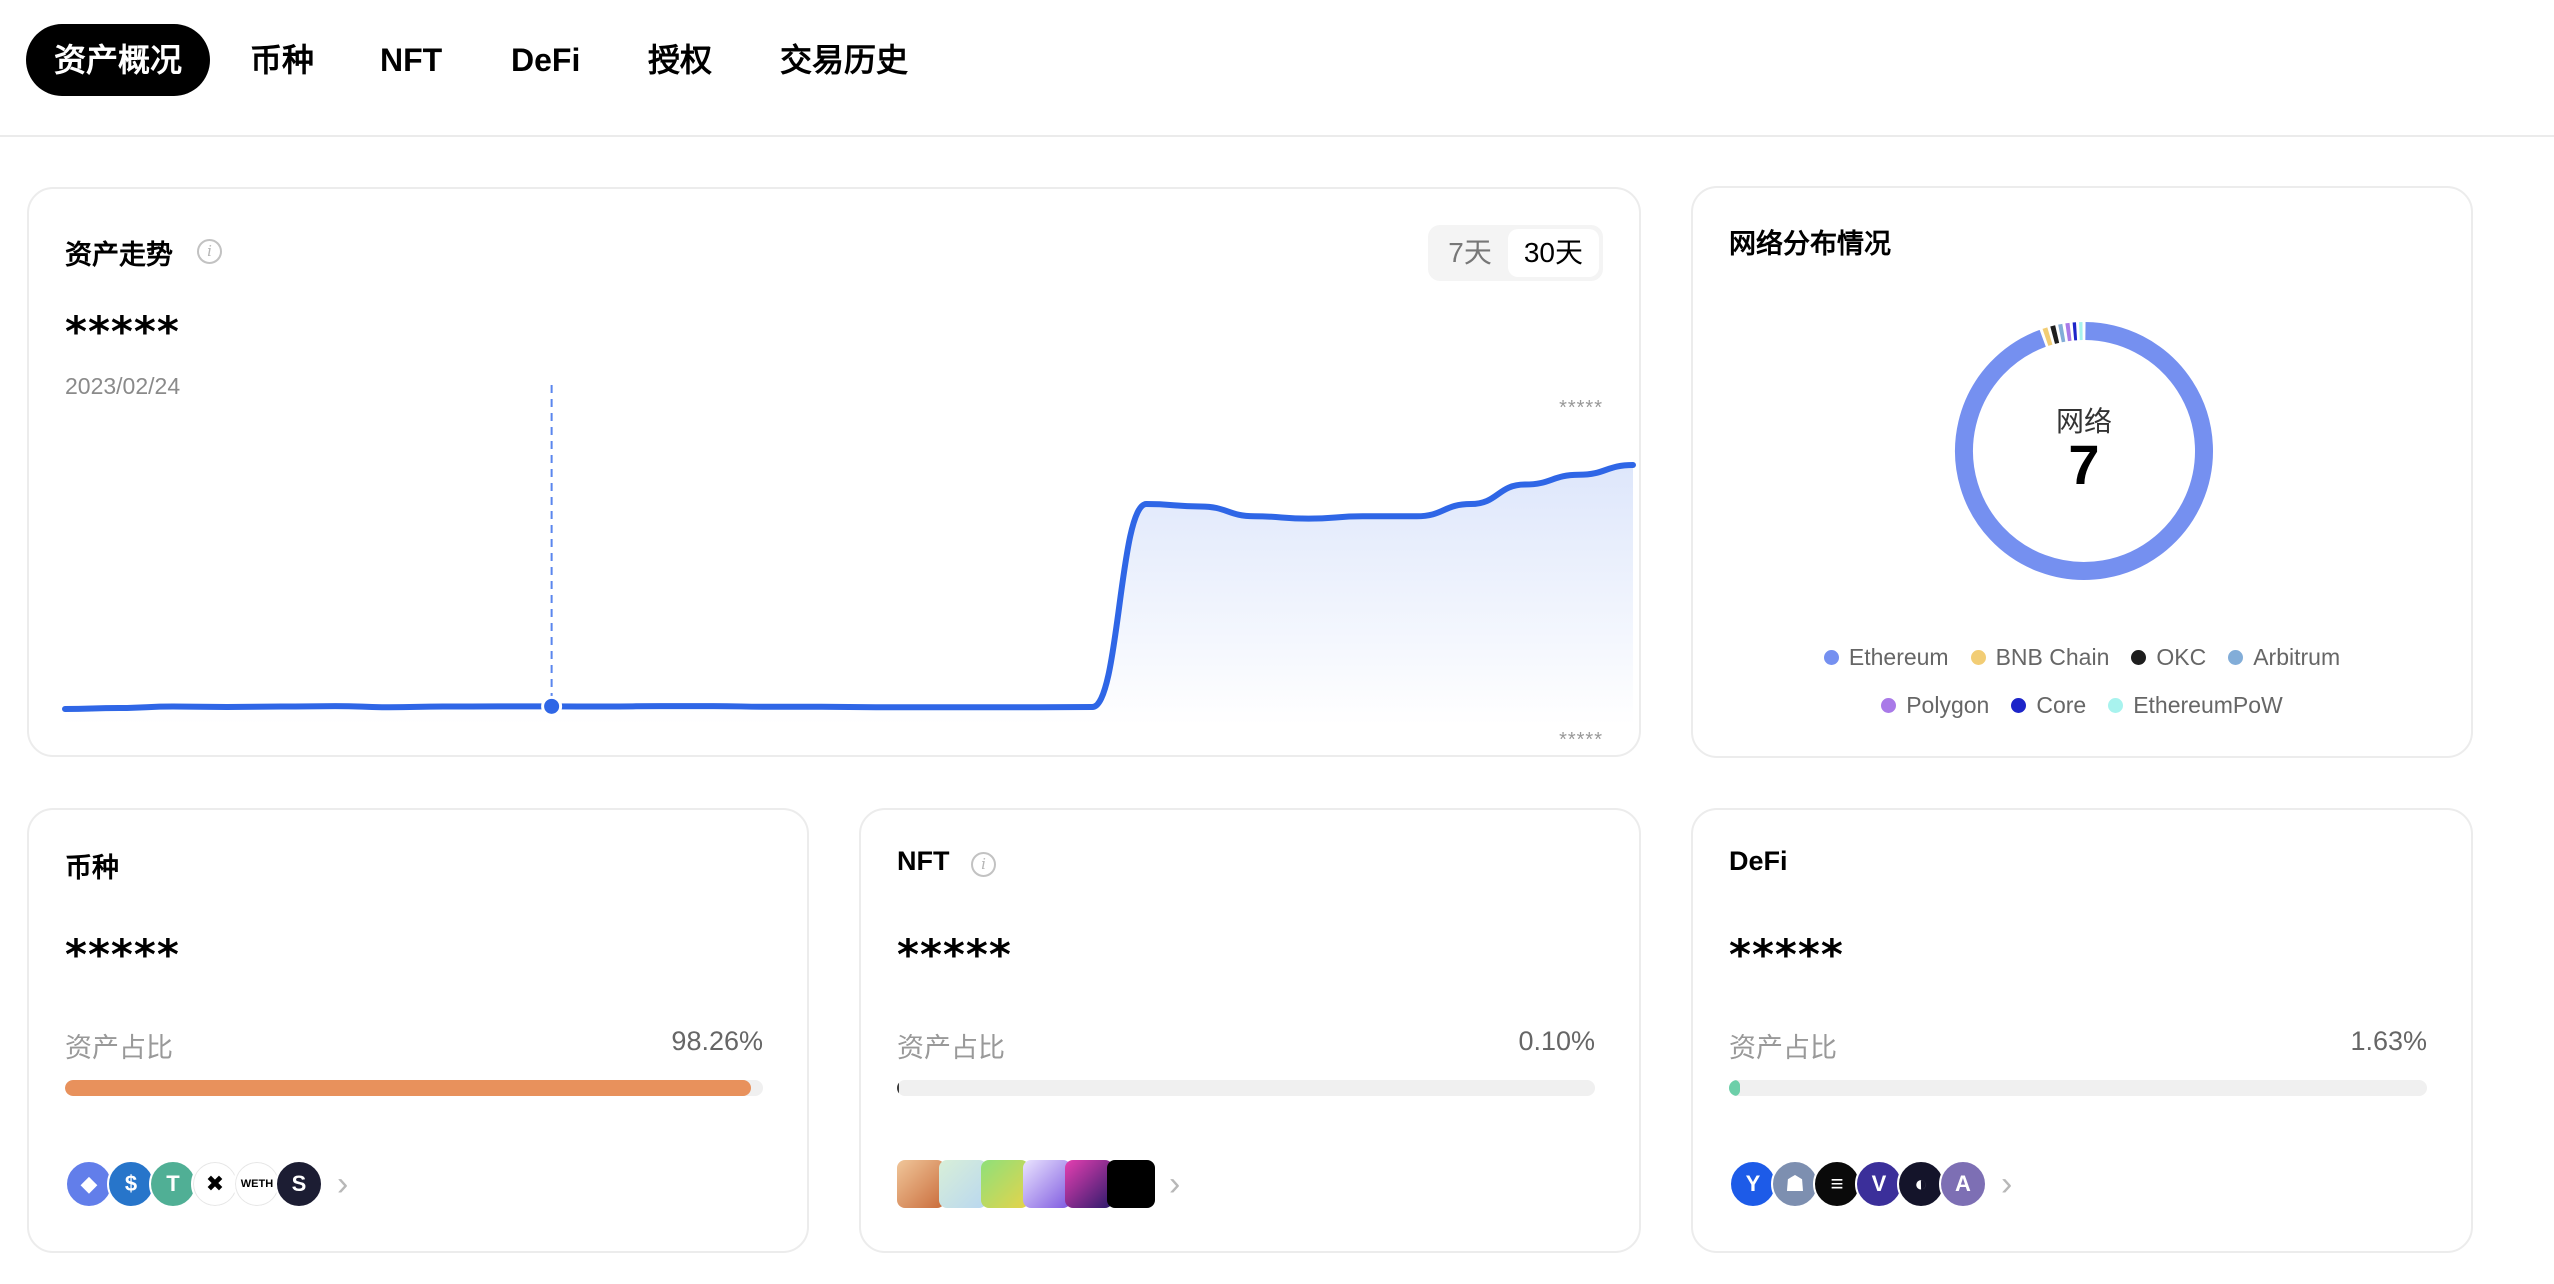  Describe the element at coordinates (299, 1184) in the screenshot. I see `s-token-icon: S` at that location.